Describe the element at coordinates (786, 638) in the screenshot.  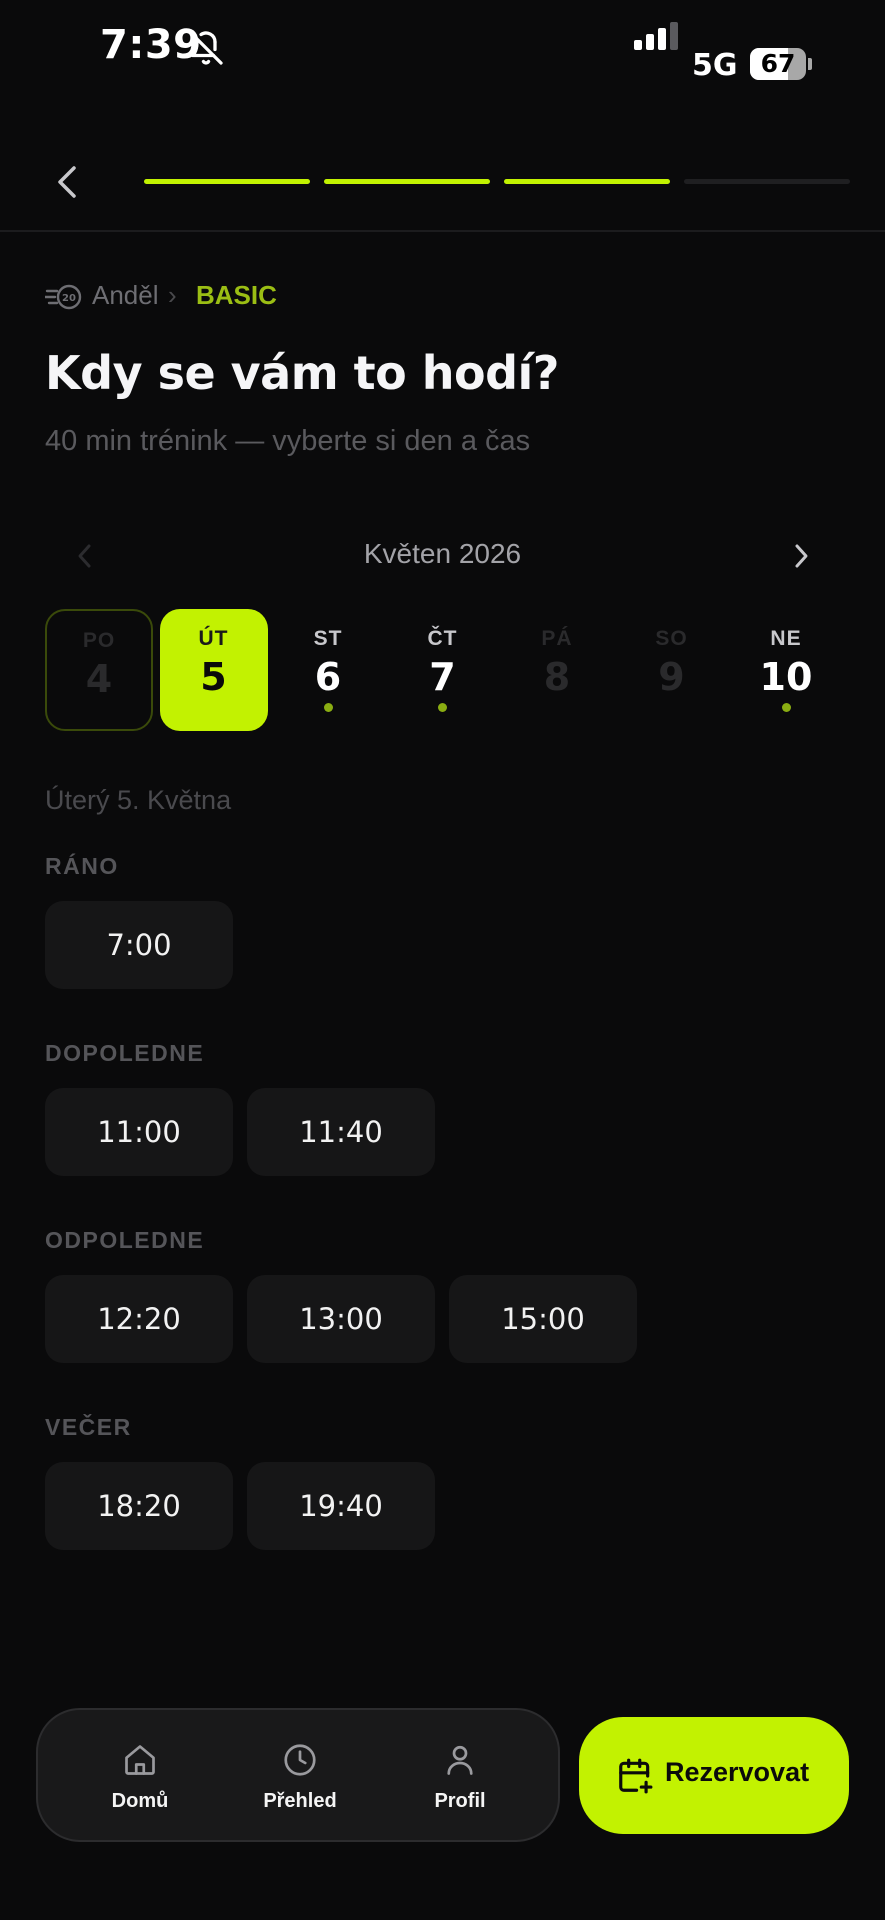
I see `day-of-week: NE` at that location.